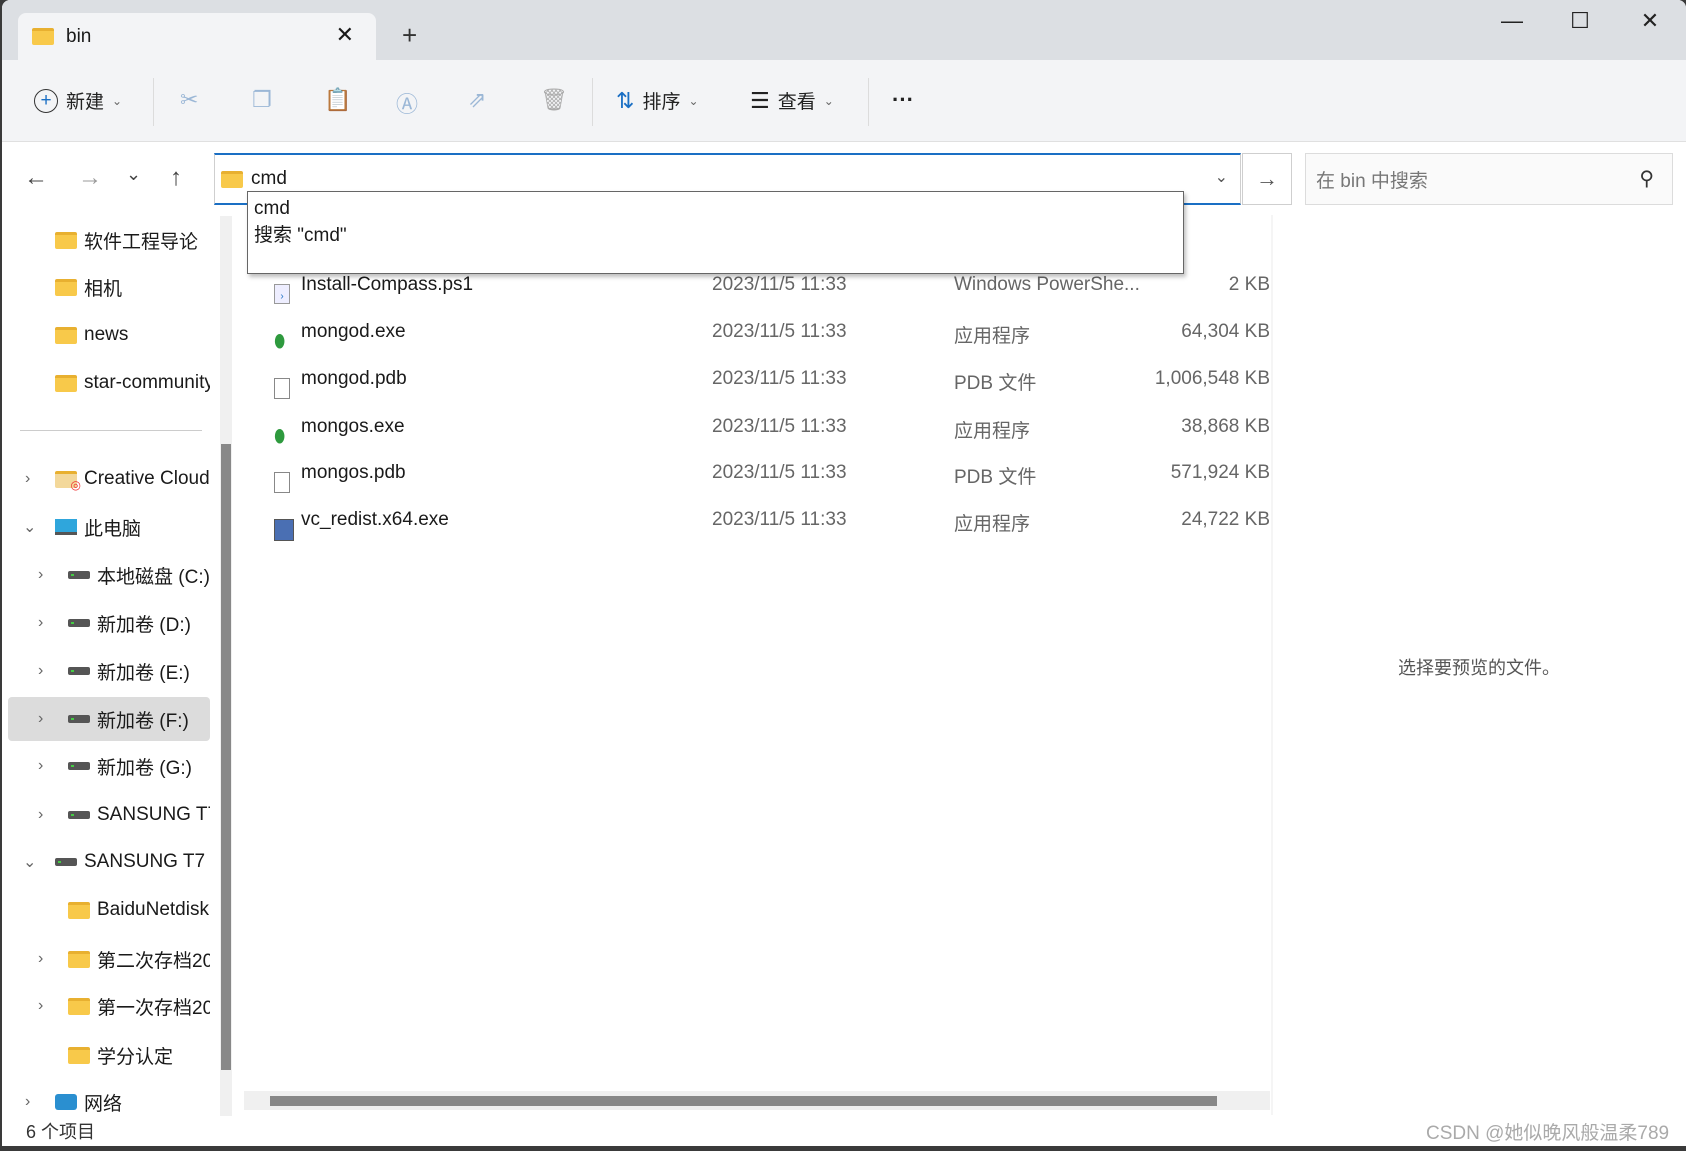 This screenshot has height=1151, width=1686. What do you see at coordinates (387, 284) in the screenshot?
I see `file-name: Install-Compass.ps1` at bounding box center [387, 284].